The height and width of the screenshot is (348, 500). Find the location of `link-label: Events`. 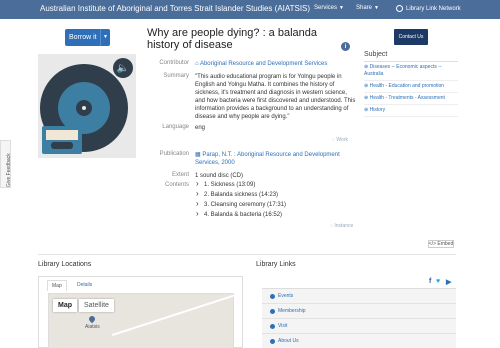

link-label: Events is located at coordinates (286, 296).